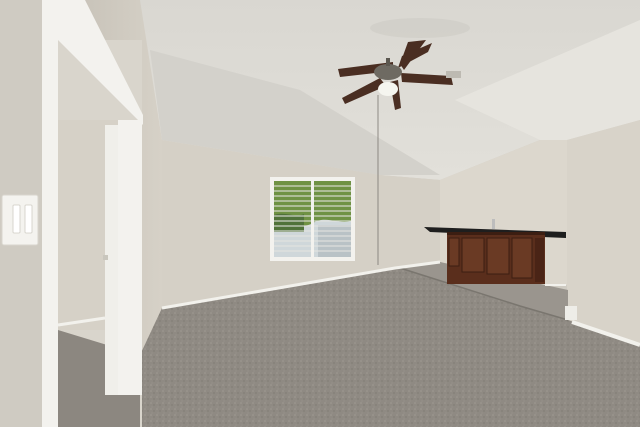 The height and width of the screenshot is (427, 640). I want to click on window-with-blinds, so click(312, 219).